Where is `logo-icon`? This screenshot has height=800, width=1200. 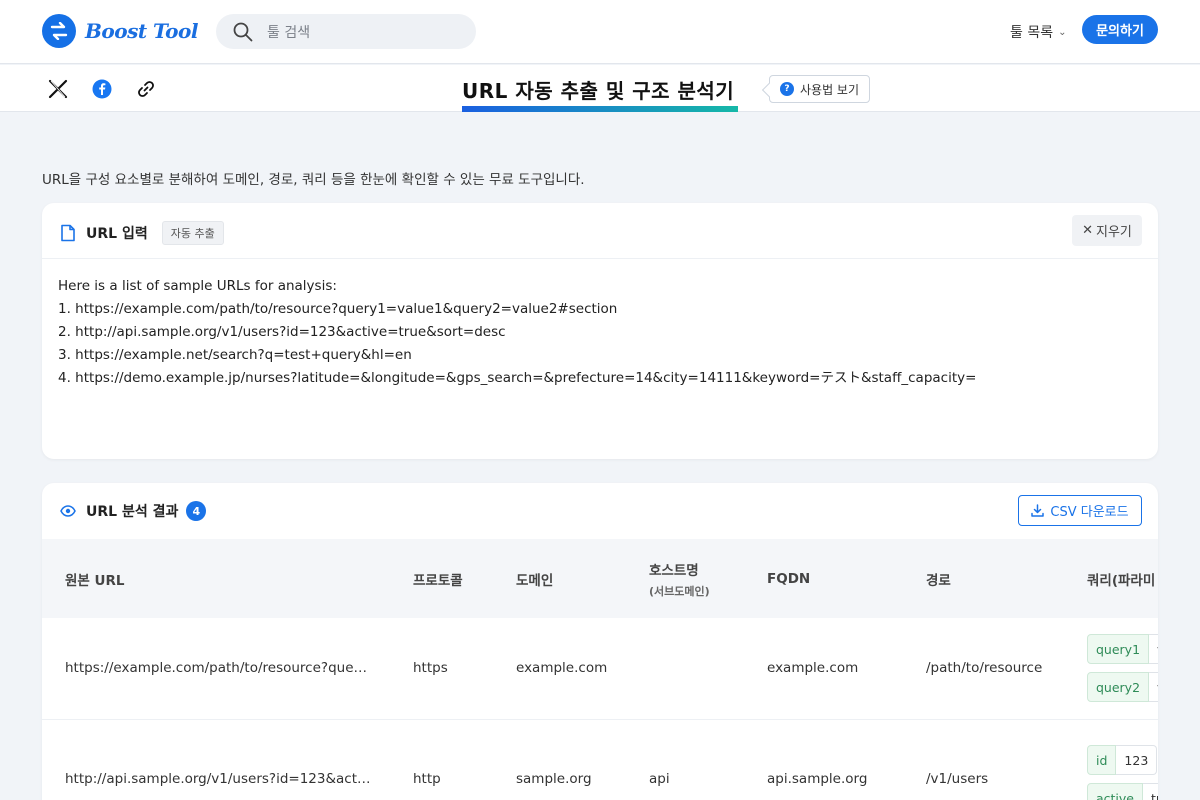
logo-icon is located at coordinates (59, 31).